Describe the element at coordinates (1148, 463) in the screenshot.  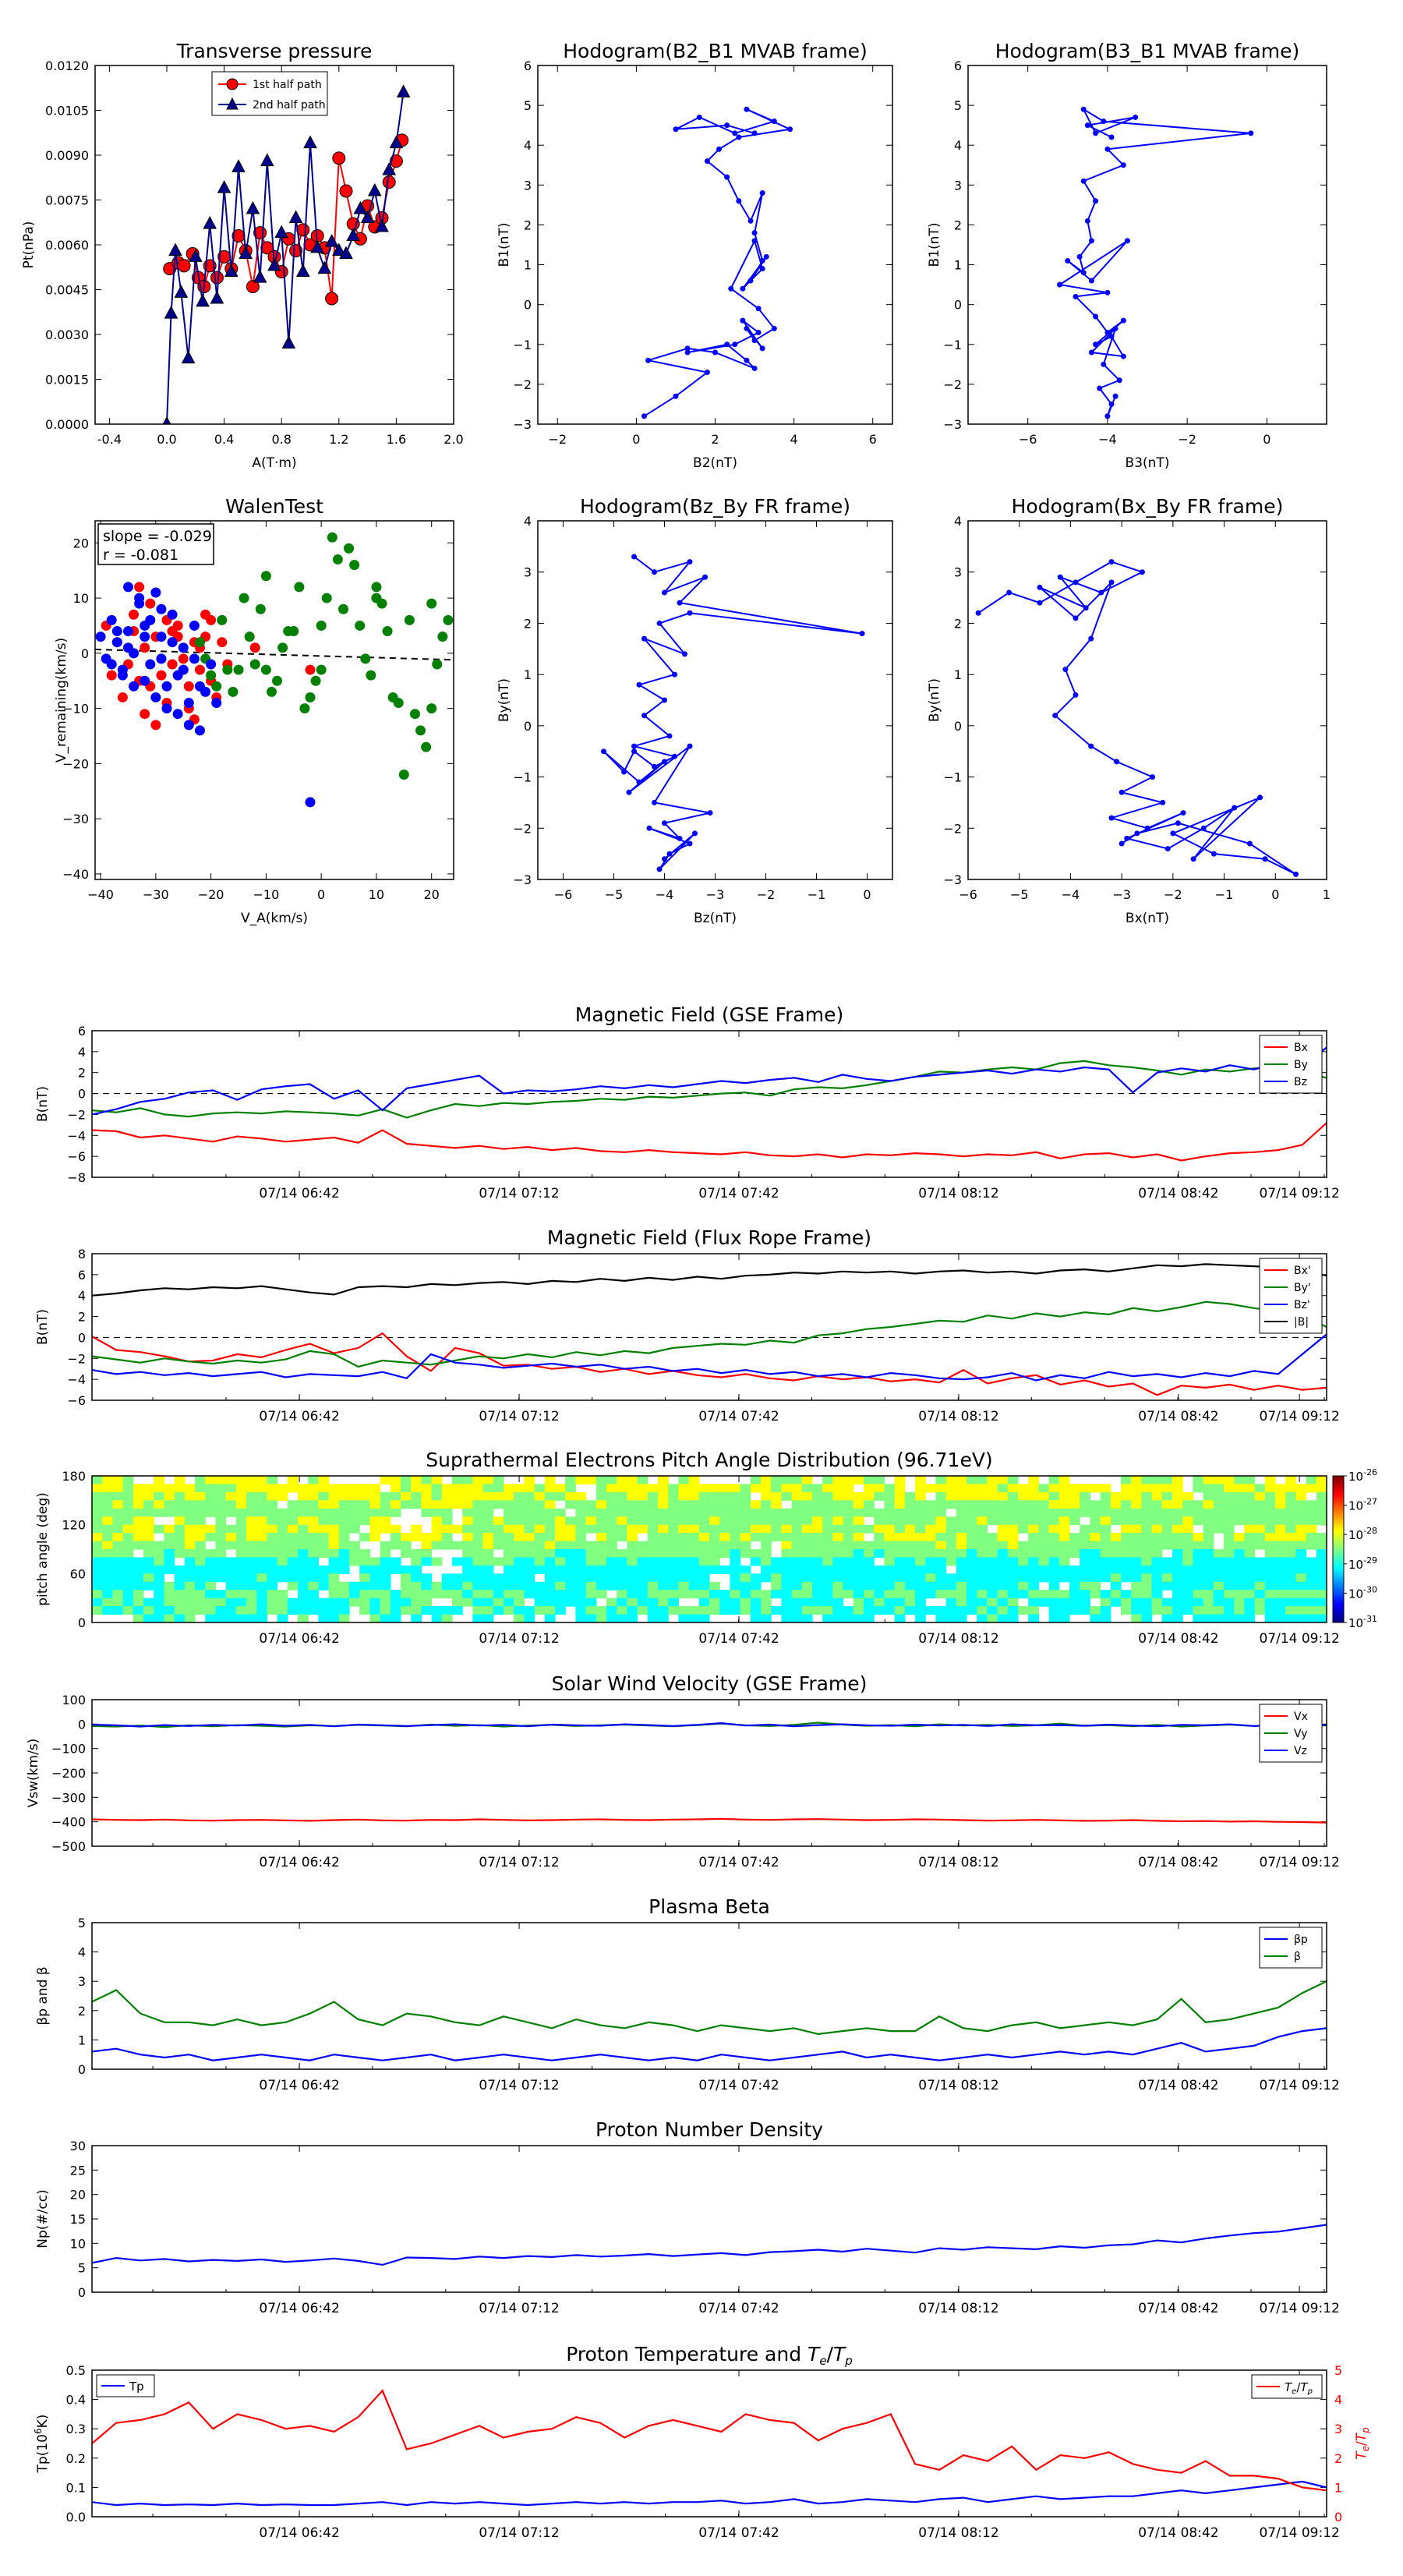
I see `hodogram-b3-b1-xlabel: B3(nT)` at that location.